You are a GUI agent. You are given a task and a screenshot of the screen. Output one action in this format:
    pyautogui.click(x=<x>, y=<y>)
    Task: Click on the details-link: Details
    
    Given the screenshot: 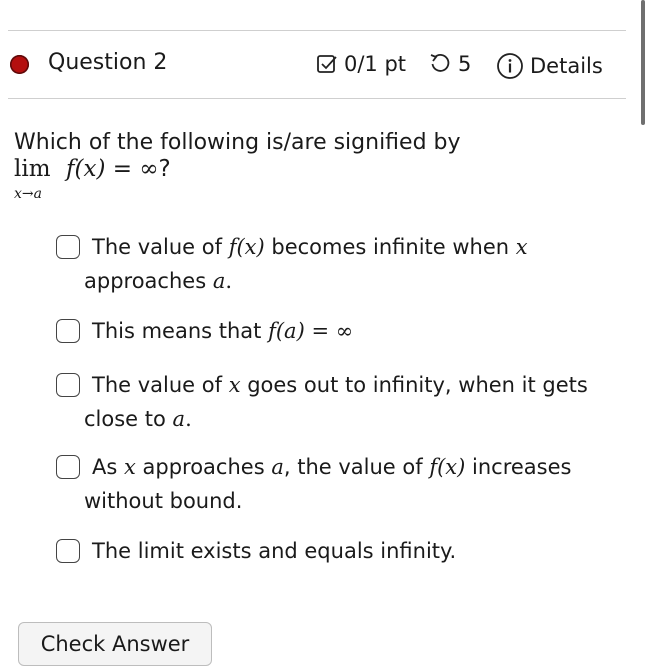 What is the action you would take?
    pyautogui.click(x=549, y=66)
    